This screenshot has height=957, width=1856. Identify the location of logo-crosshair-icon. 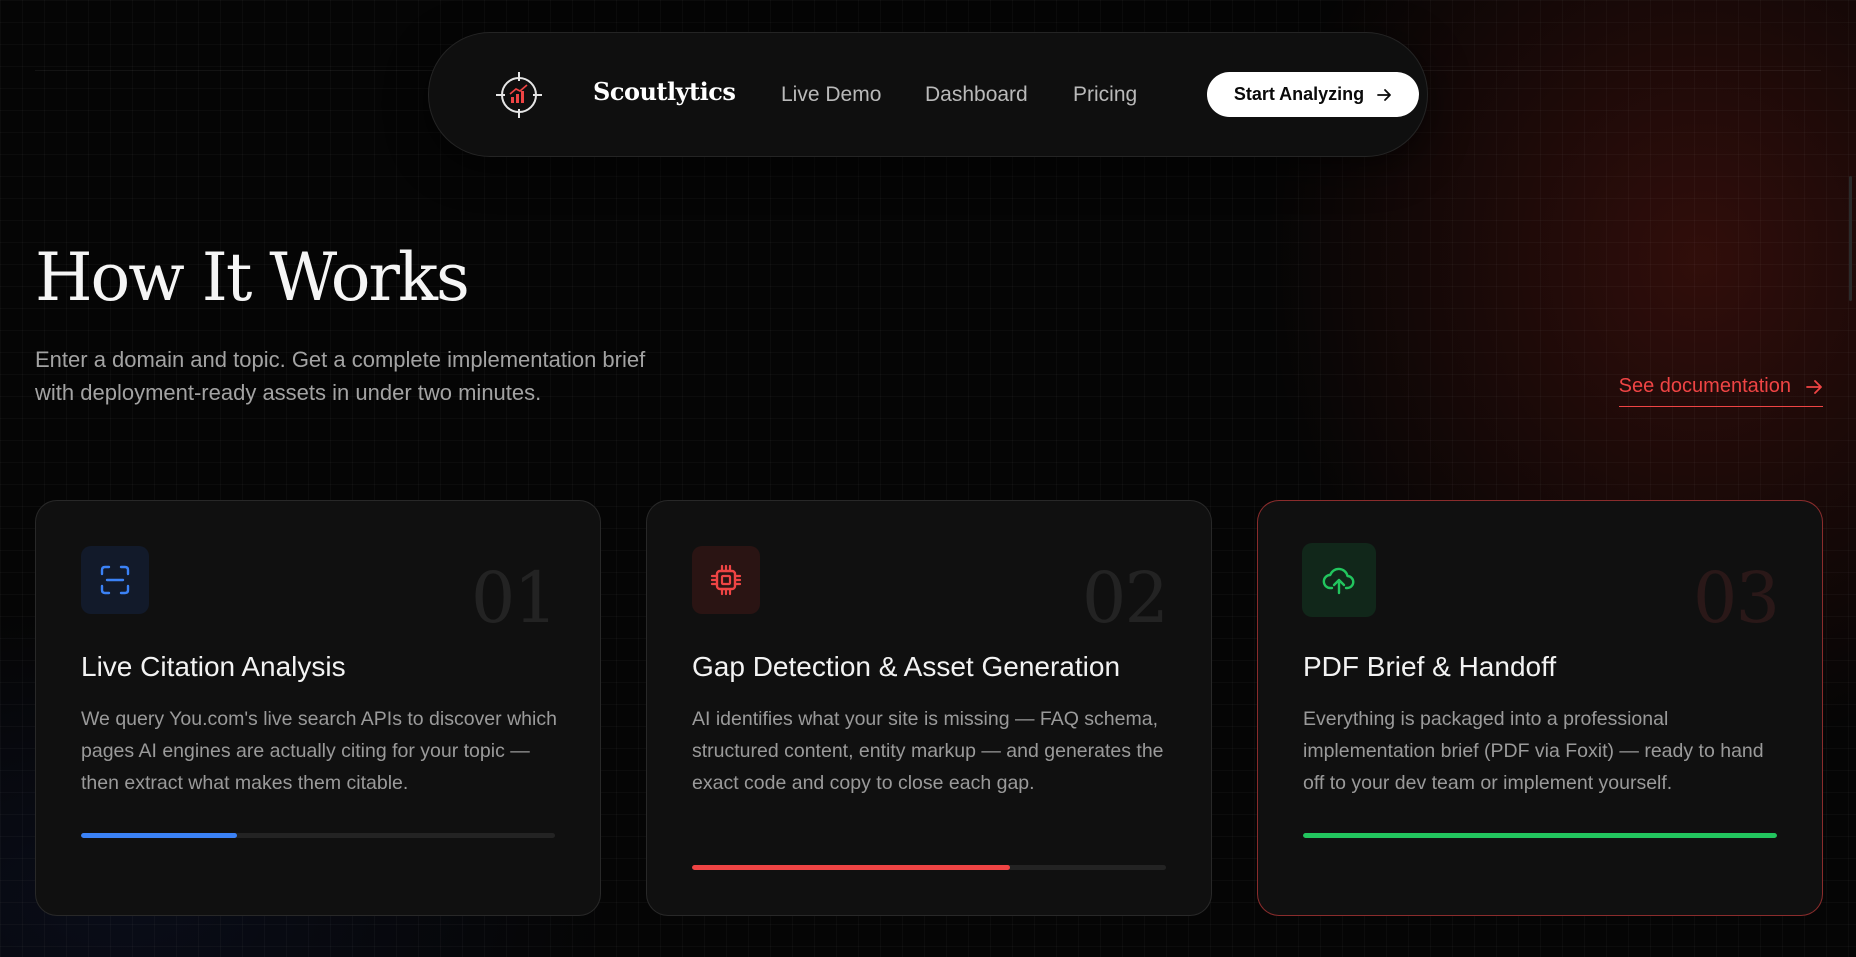
(519, 95).